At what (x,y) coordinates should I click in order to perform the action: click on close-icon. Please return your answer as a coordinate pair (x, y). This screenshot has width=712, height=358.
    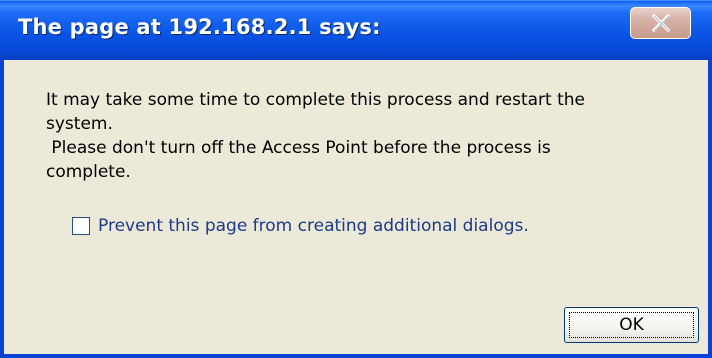
    Looking at the image, I should click on (661, 23).